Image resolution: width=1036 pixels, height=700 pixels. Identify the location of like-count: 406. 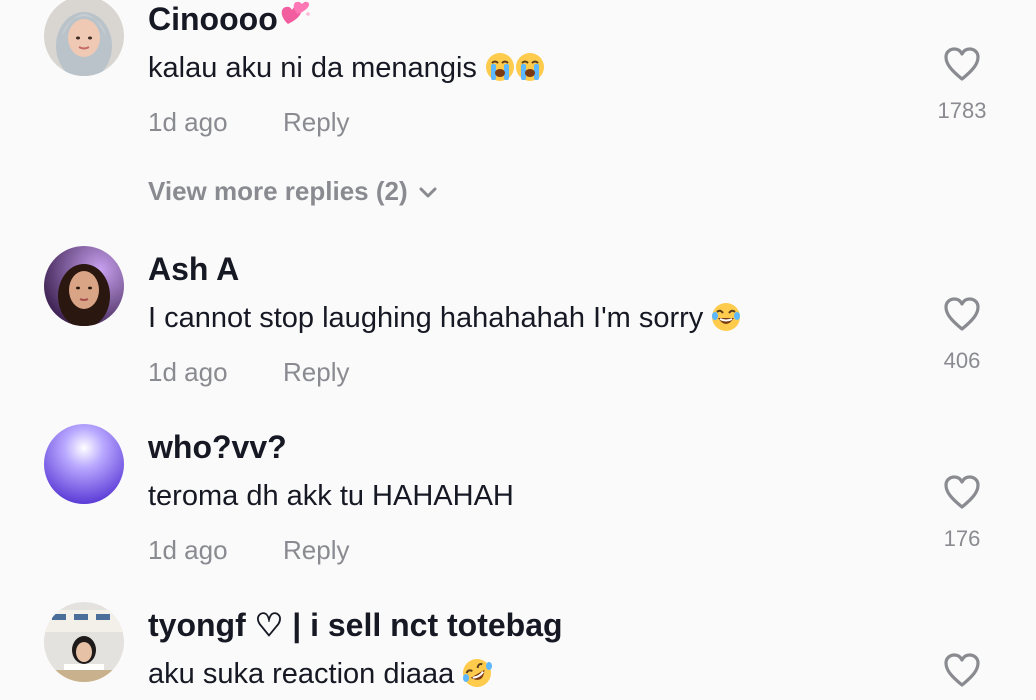
(962, 360).